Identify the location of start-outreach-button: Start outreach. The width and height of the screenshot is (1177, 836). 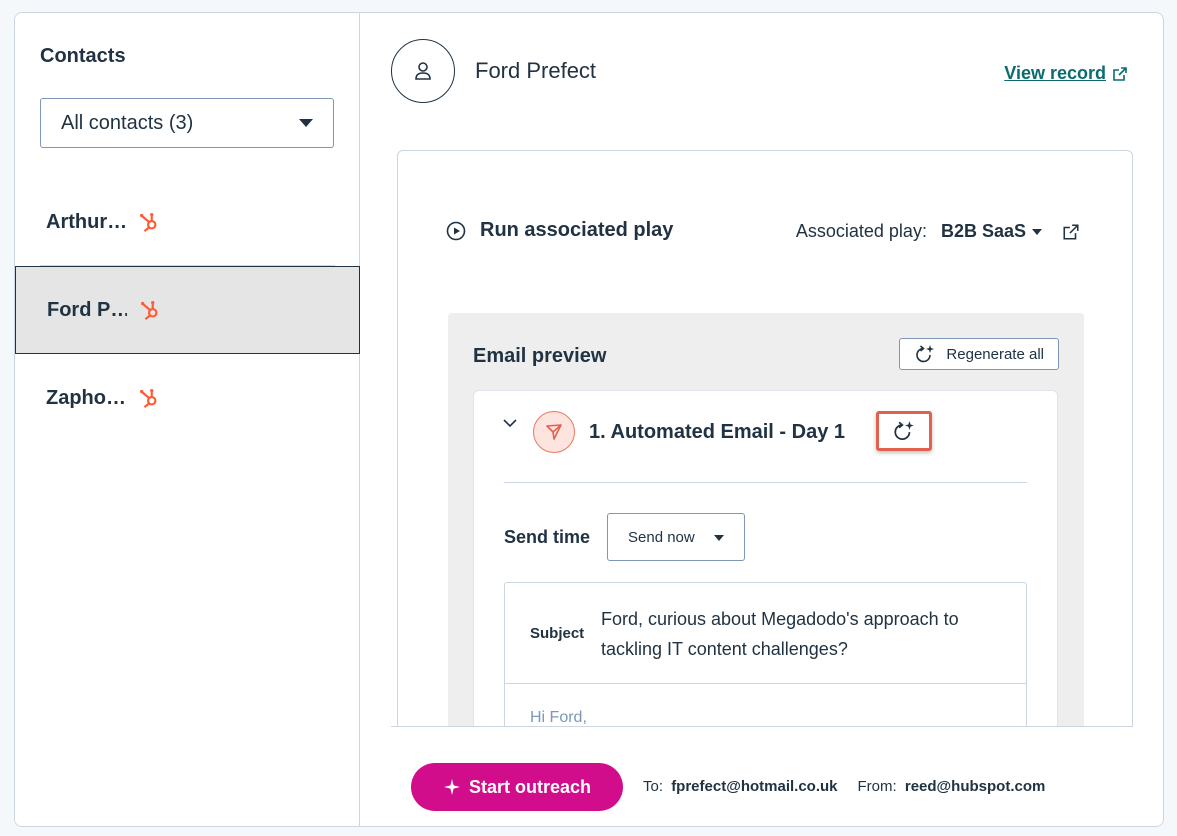
(517, 787).